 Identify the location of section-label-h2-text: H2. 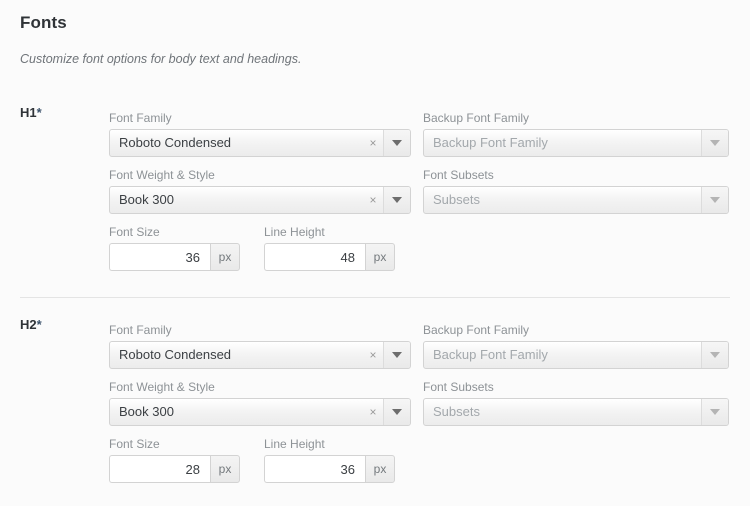
(28, 324).